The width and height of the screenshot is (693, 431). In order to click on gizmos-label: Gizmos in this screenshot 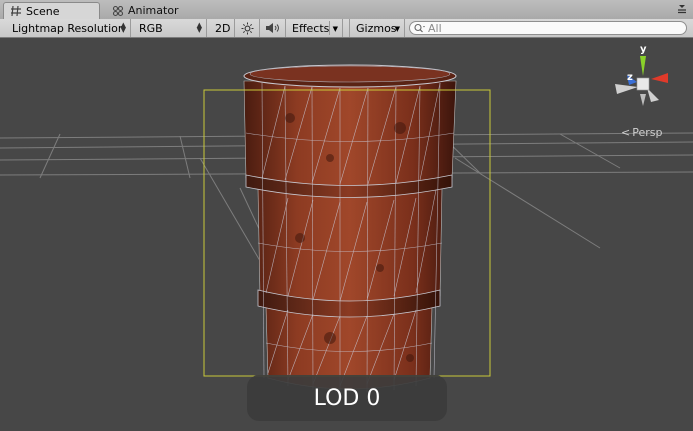, I will do `click(376, 28)`.